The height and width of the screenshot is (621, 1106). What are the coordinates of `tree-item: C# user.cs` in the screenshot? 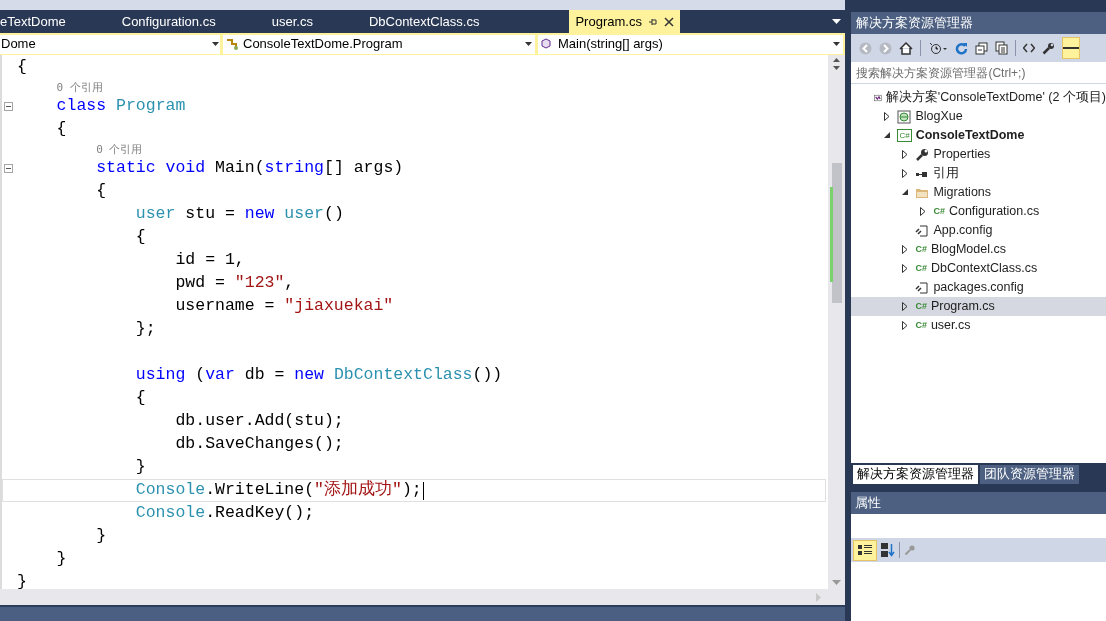 It's located at (978, 325).